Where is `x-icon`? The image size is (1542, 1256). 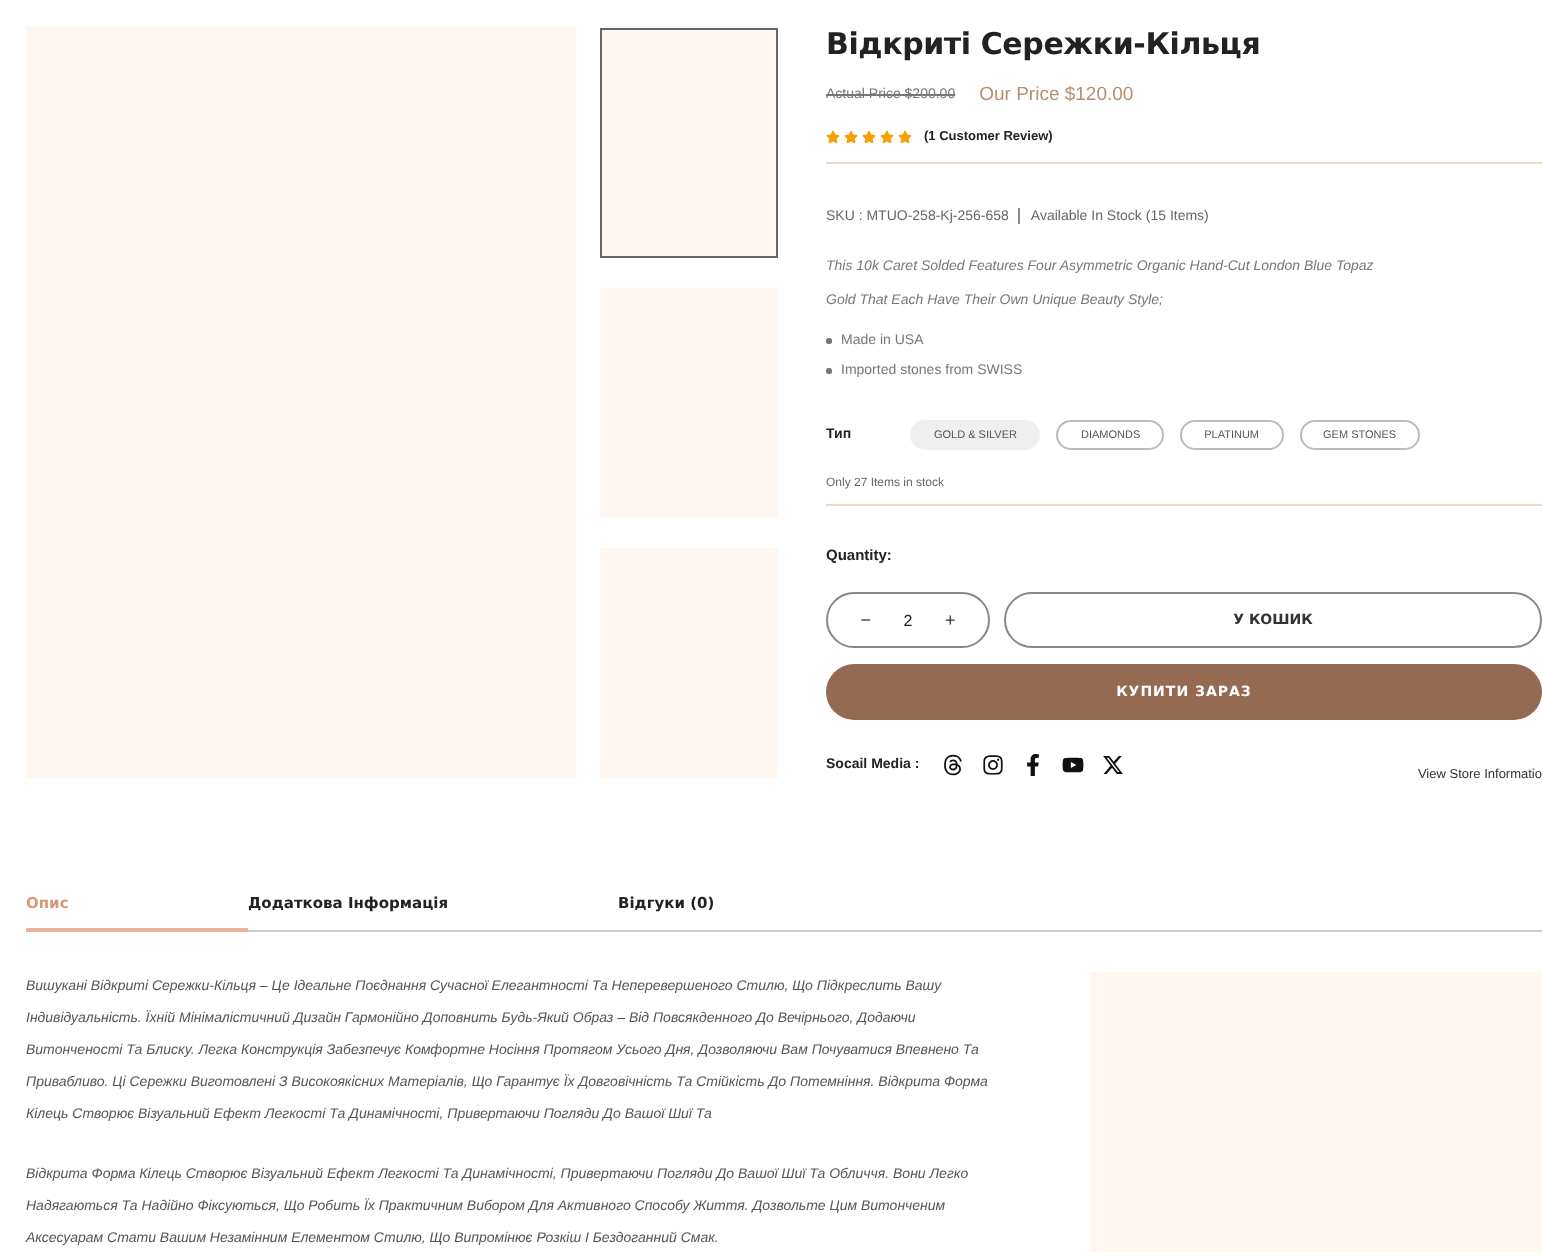 x-icon is located at coordinates (1112, 765).